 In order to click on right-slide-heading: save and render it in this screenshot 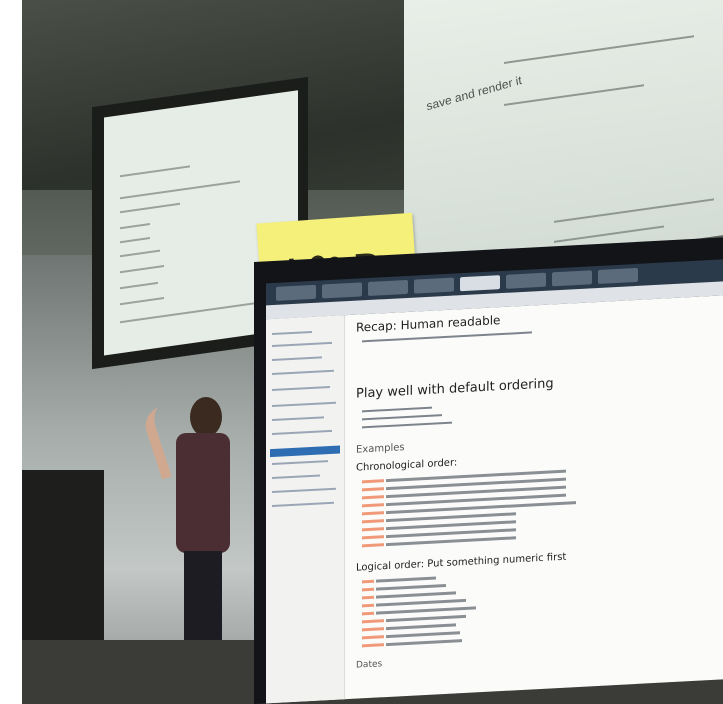, I will do `click(474, 93)`.